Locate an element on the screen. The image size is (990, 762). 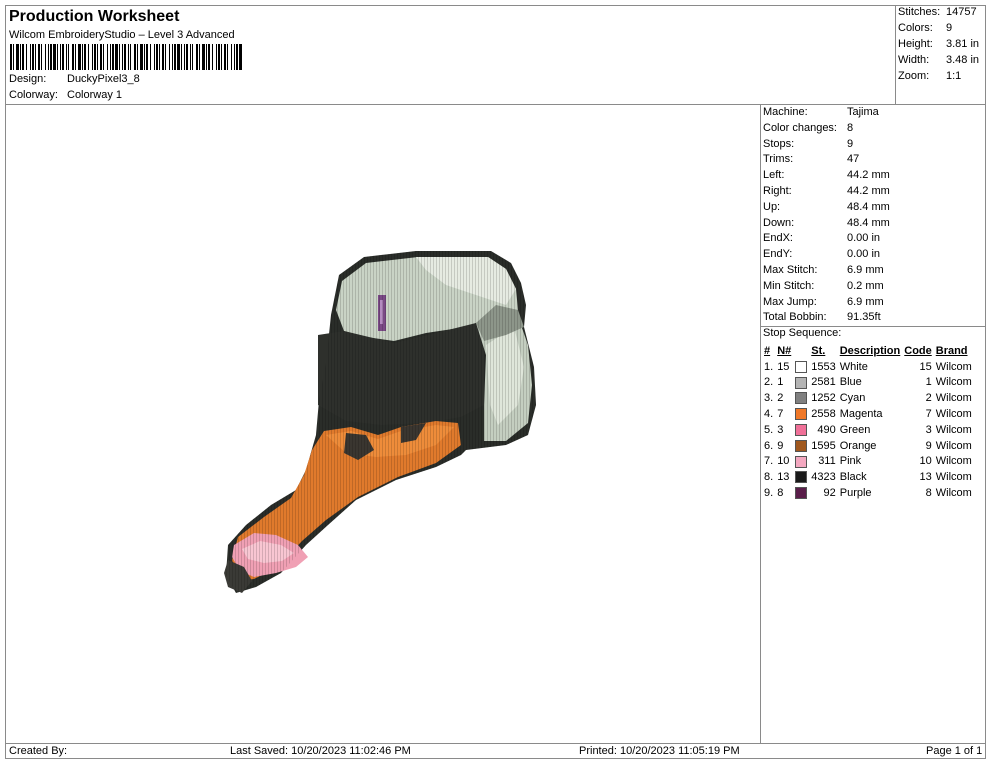
design-label: Design: is located at coordinates (28, 79).